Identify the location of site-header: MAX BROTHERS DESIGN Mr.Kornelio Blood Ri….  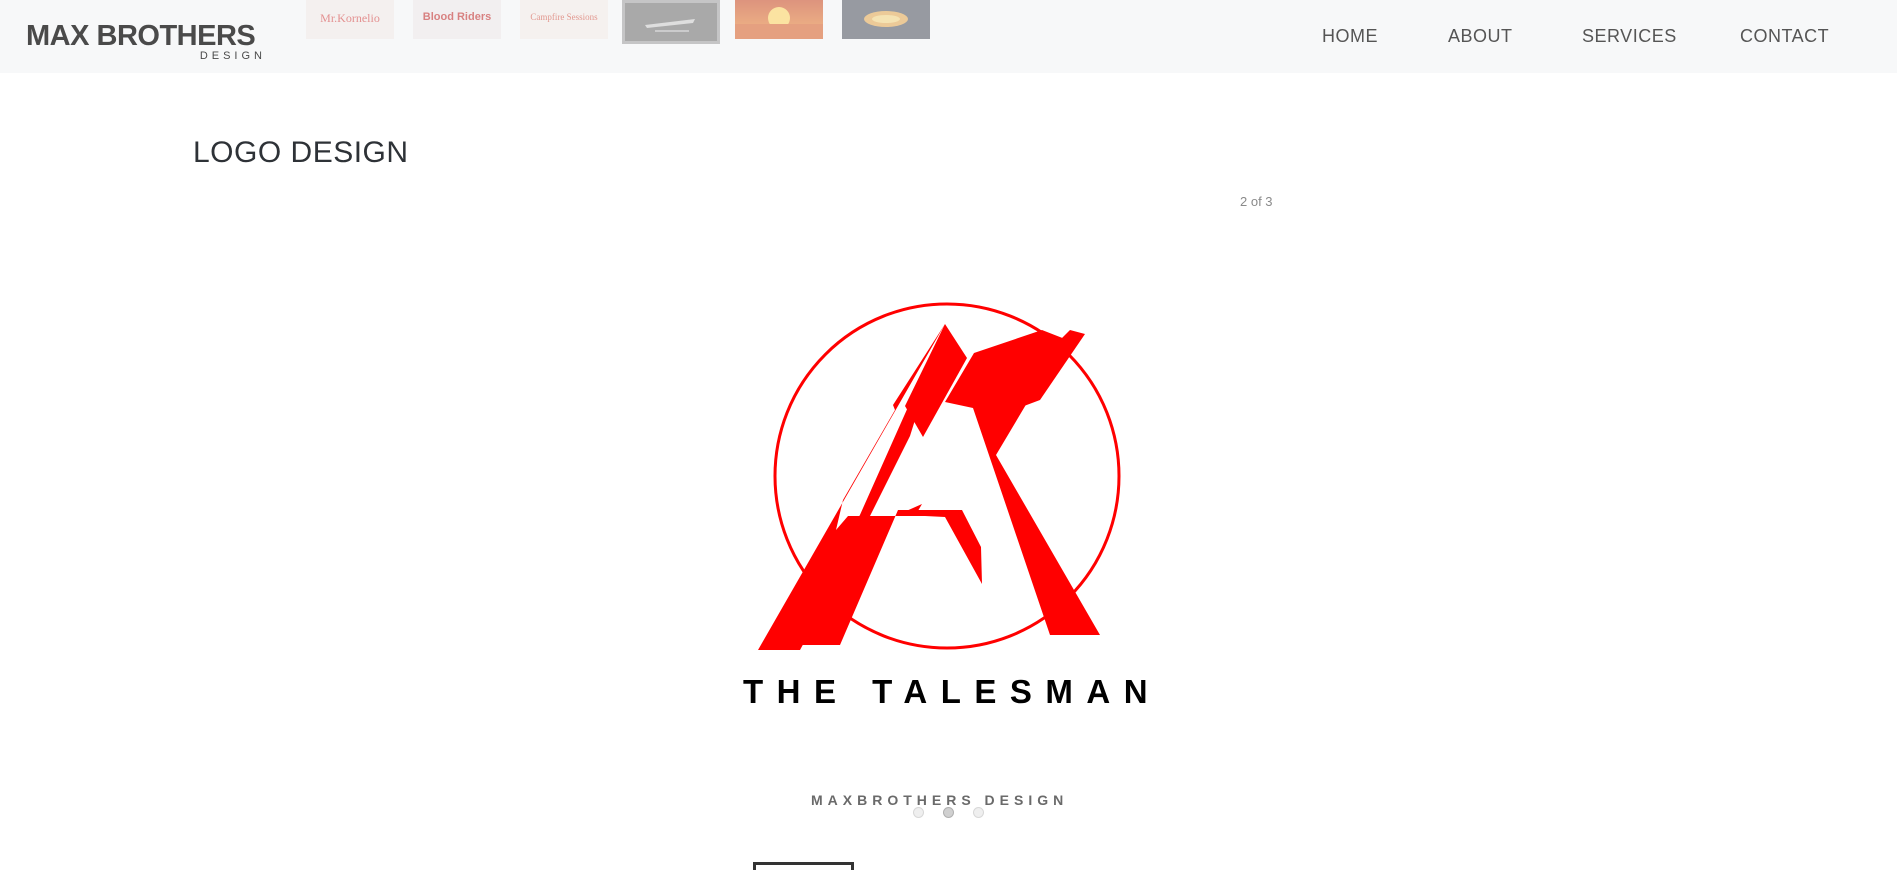
(948, 36).